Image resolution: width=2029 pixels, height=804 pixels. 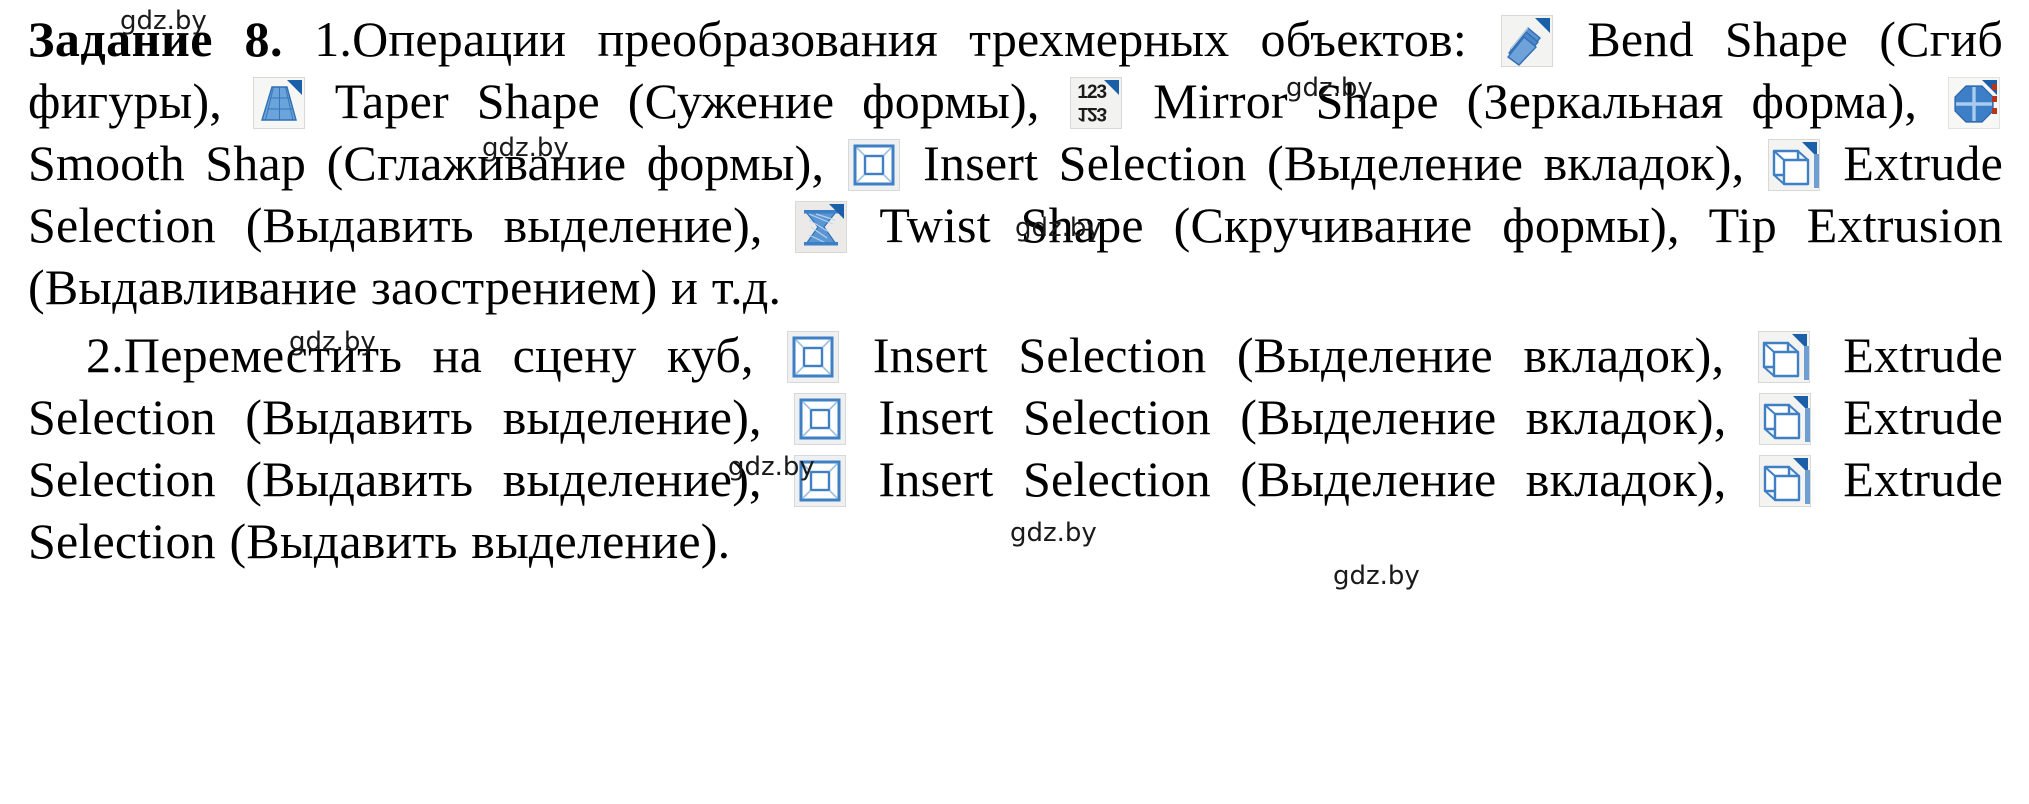 What do you see at coordinates (1527, 41) in the screenshot?
I see `bend-shape-icon` at bounding box center [1527, 41].